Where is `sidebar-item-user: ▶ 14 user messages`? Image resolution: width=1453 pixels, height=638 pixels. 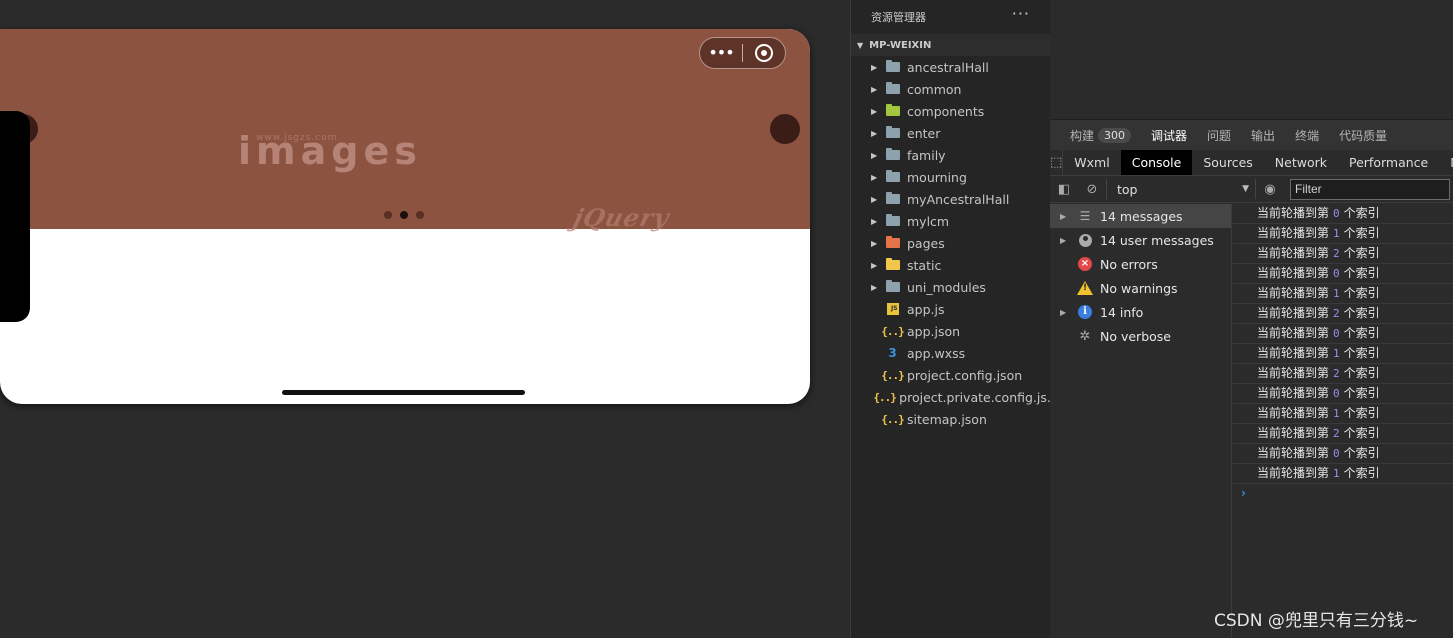
sidebar-item-user: ▶ 14 user messages is located at coordinates (1140, 240).